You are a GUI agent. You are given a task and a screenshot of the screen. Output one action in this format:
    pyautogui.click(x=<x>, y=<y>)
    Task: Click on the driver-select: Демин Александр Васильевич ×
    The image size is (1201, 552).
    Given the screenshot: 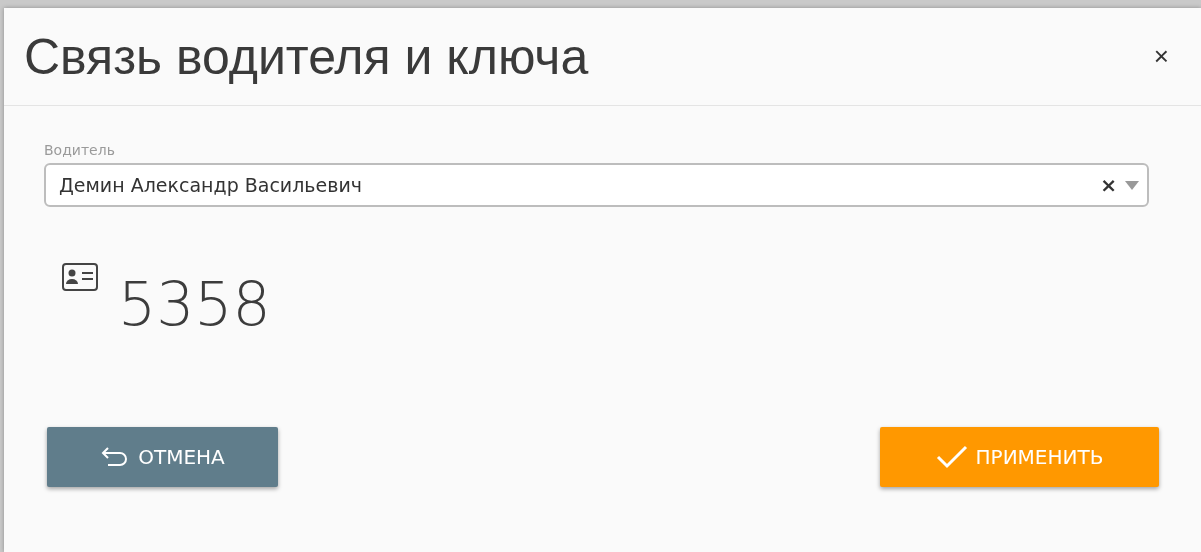 What is the action you would take?
    pyautogui.click(x=596, y=185)
    